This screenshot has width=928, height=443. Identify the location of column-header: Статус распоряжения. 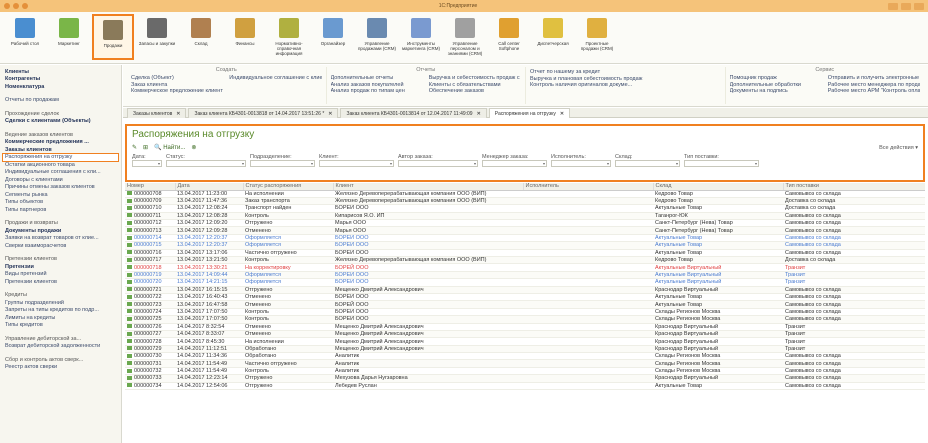
(288, 187).